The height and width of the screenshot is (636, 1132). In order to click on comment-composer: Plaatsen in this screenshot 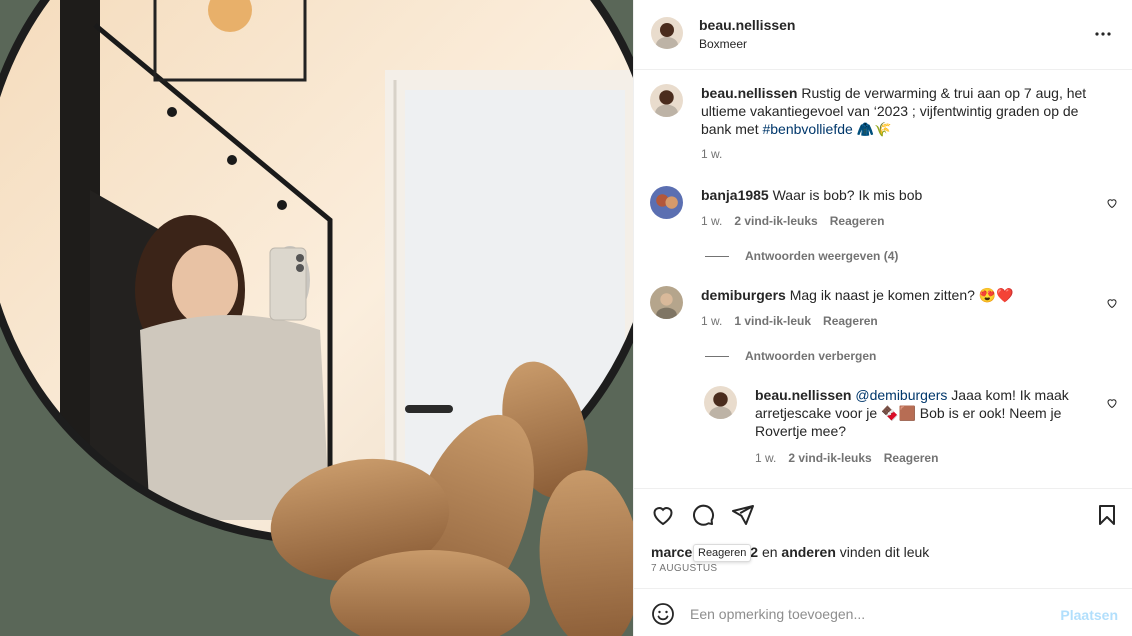, I will do `click(883, 612)`.